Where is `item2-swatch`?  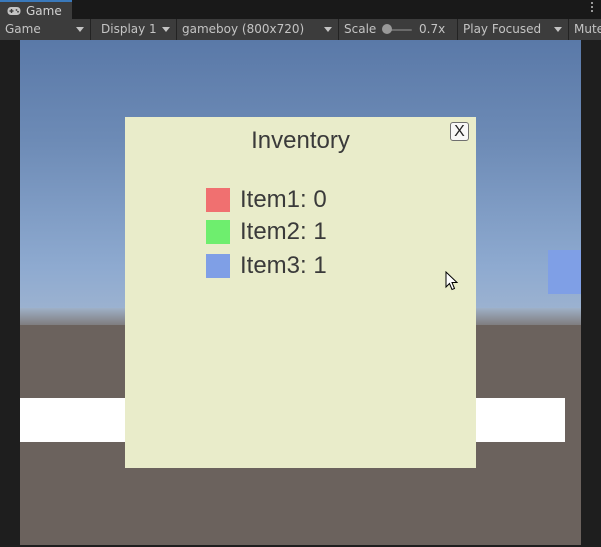 item2-swatch is located at coordinates (218, 232).